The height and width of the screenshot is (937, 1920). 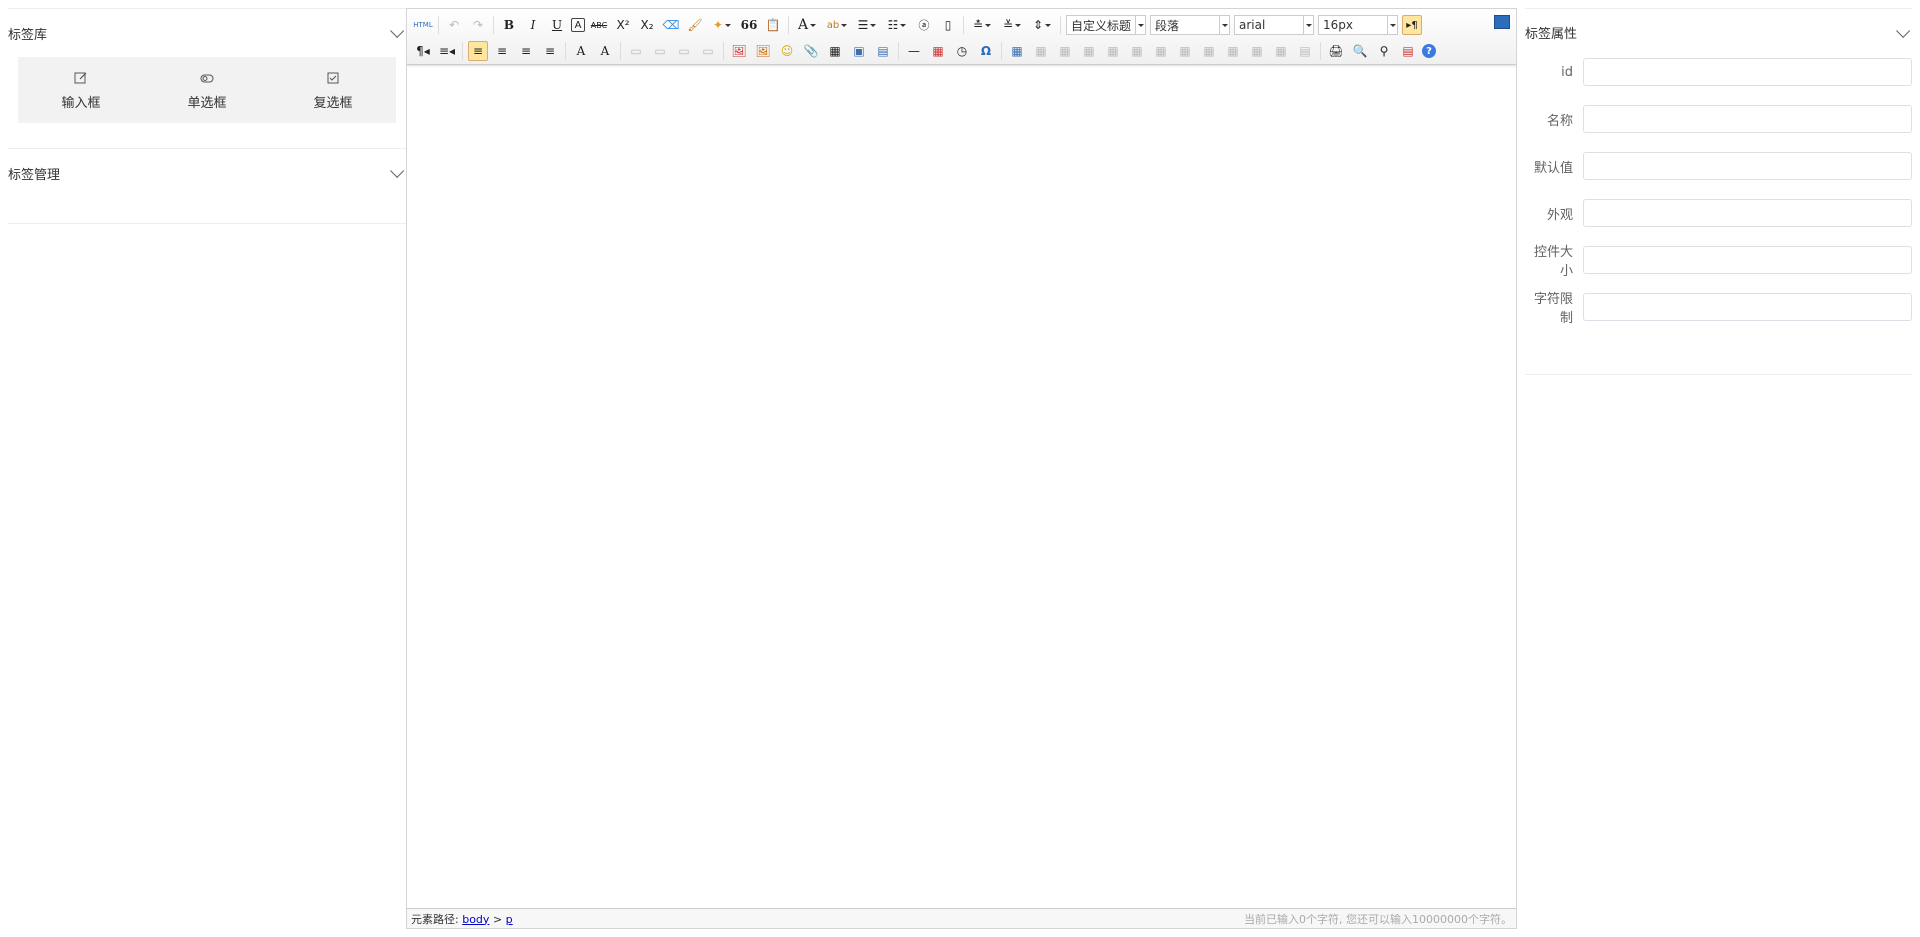 I want to click on insert-table-icon: ▦, so click(x=1017, y=51).